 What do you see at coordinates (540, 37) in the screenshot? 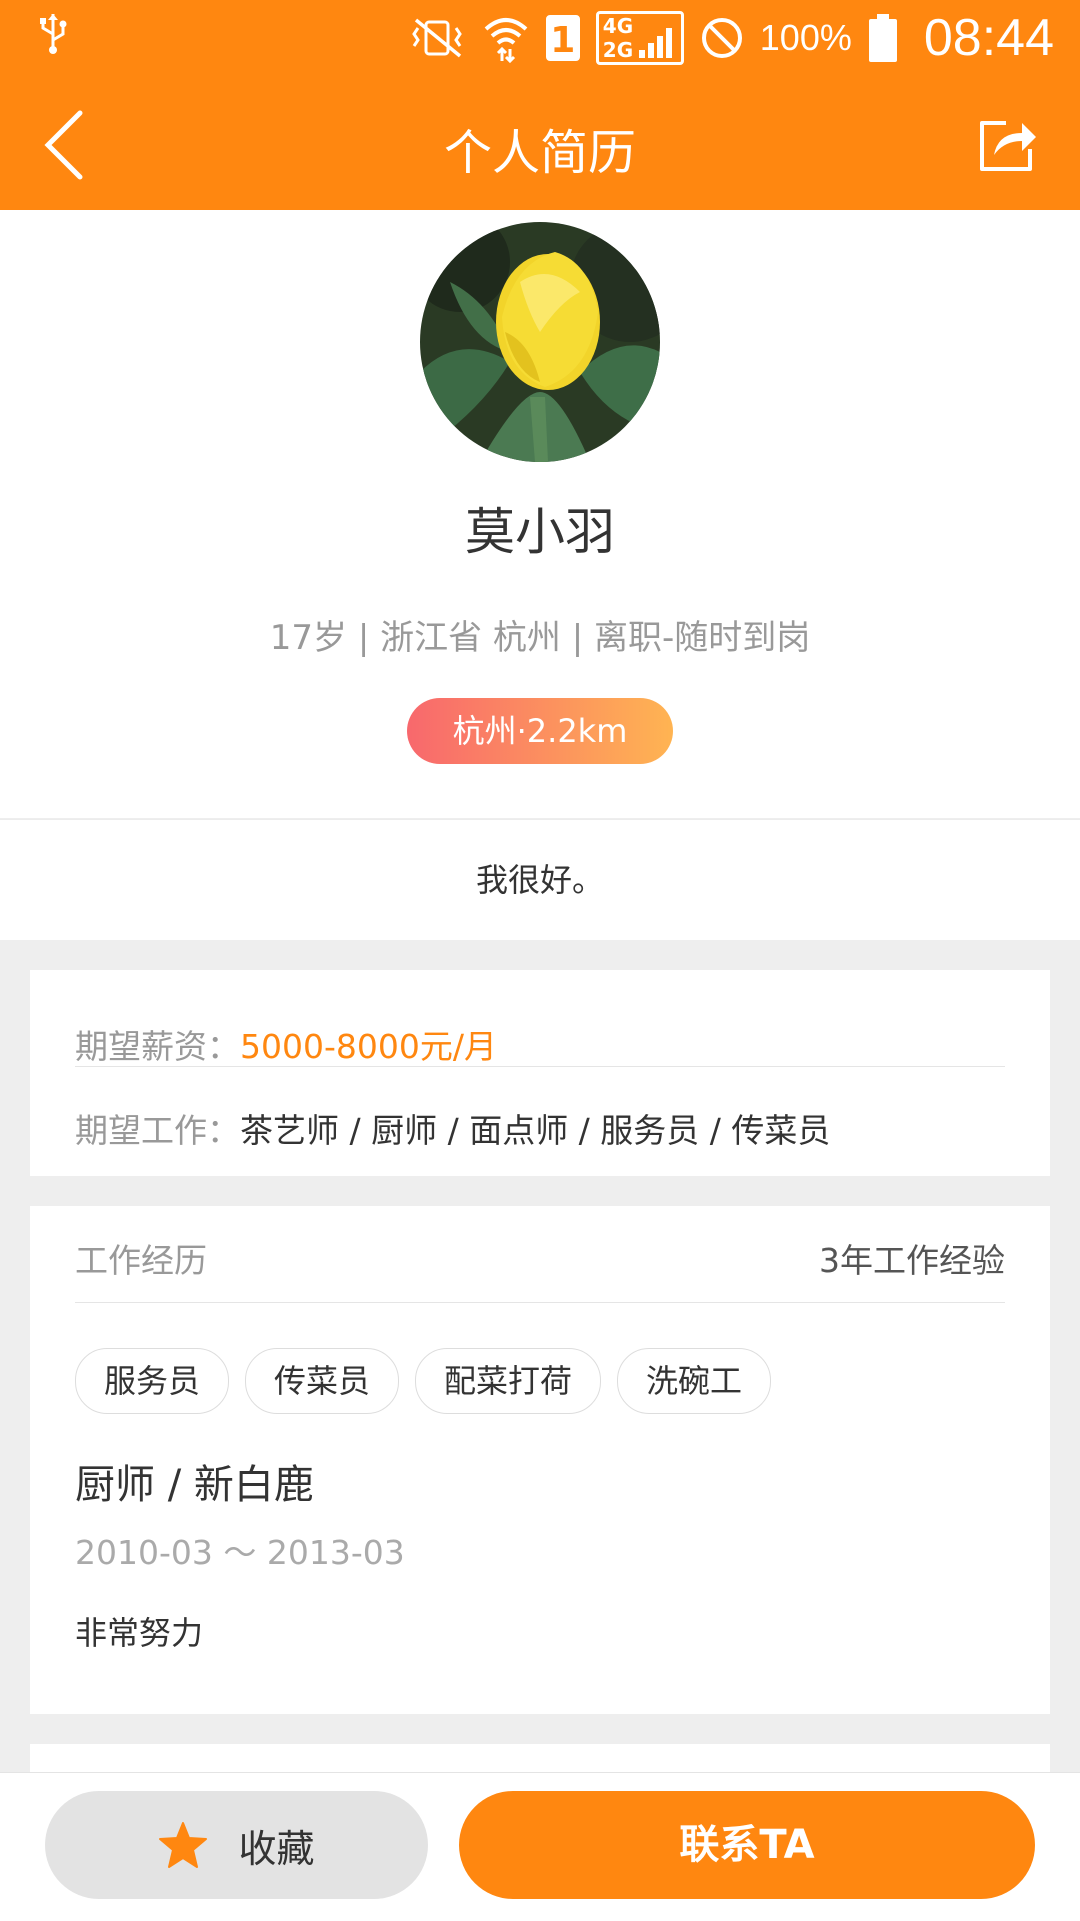
I see `status-bar: 1 4G 2G 100% 08:44` at bounding box center [540, 37].